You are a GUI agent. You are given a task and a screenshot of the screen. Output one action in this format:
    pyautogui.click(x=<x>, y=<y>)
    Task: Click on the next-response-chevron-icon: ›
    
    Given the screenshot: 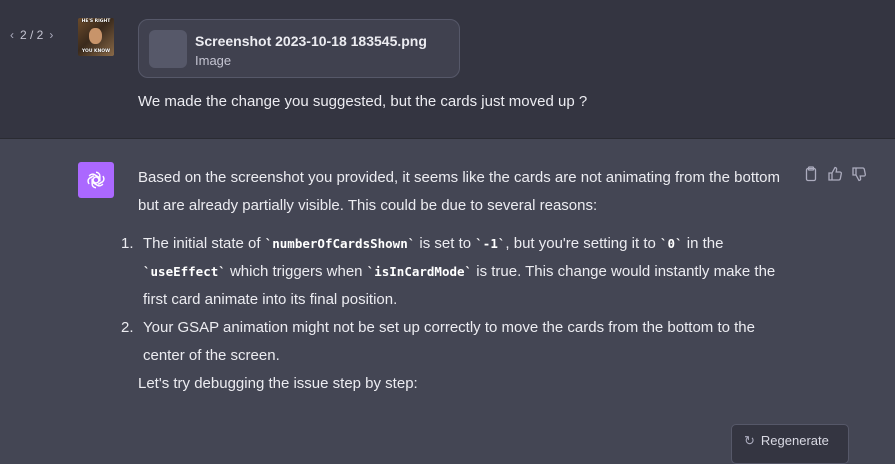 What is the action you would take?
    pyautogui.click(x=51, y=35)
    